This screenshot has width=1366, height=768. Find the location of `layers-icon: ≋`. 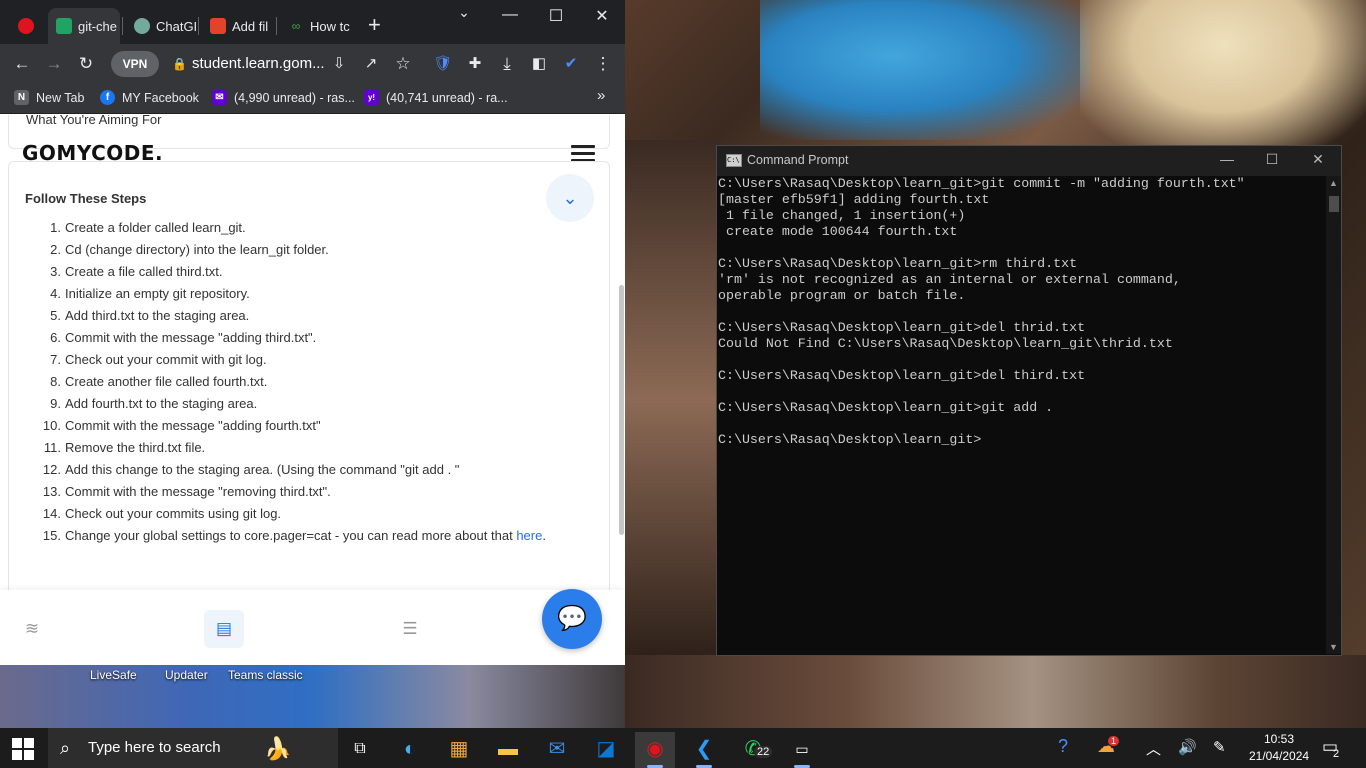

layers-icon: ≋ is located at coordinates (32, 629).